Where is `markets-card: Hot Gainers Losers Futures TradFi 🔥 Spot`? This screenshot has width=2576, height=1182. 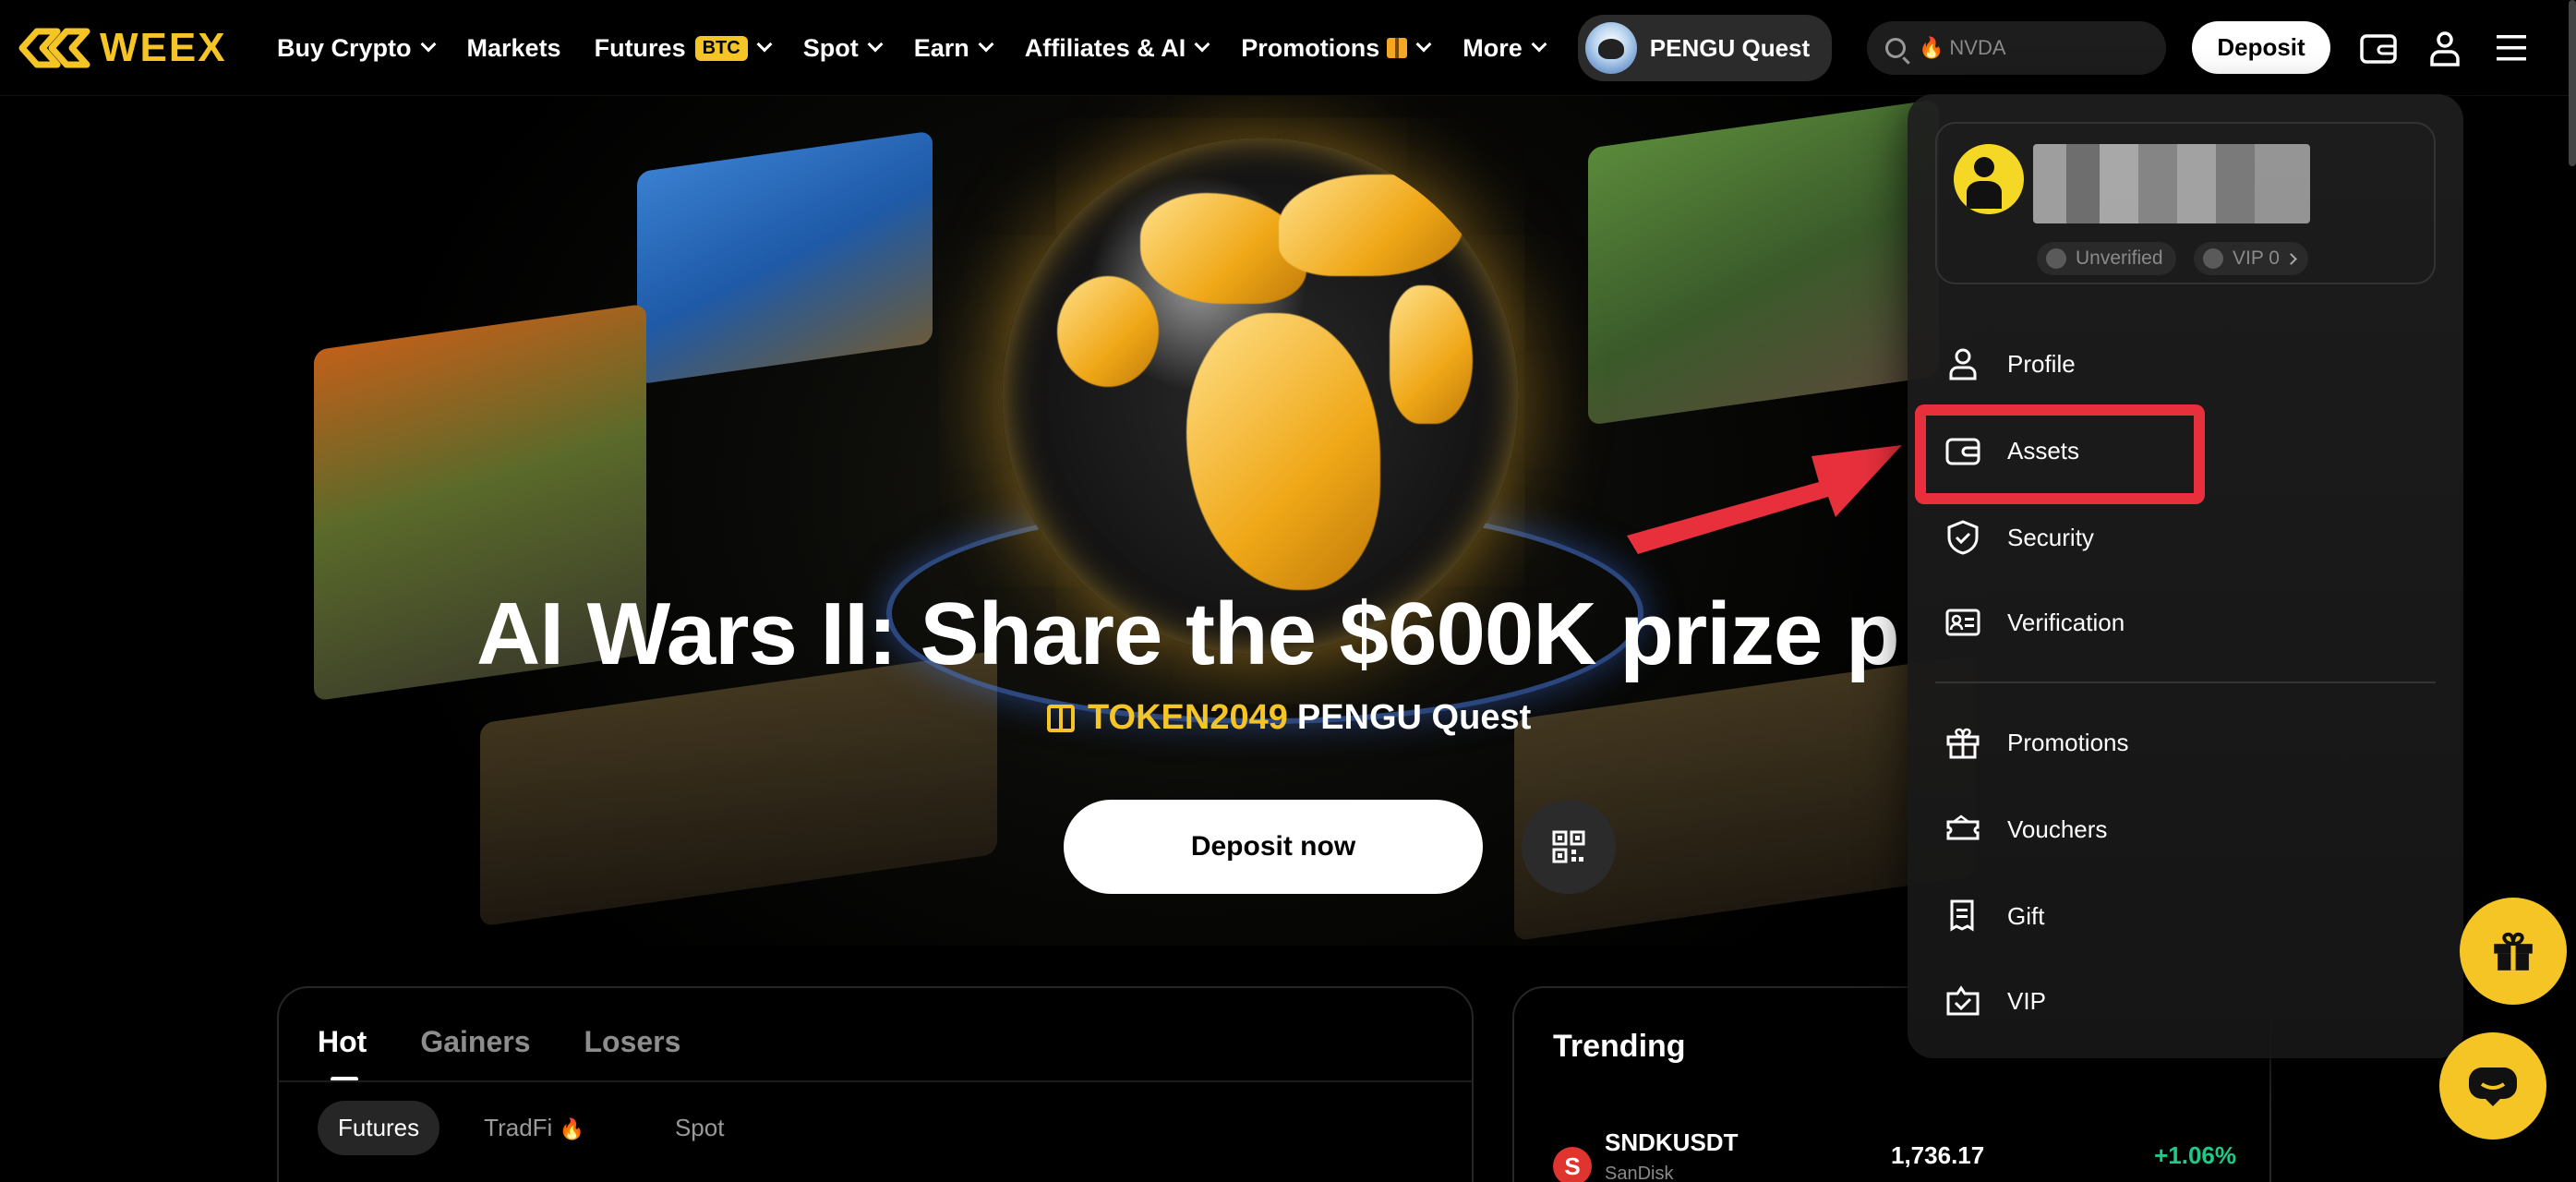
markets-card: Hot Gainers Losers Futures TradFi 🔥 Spot is located at coordinates (875, 1084).